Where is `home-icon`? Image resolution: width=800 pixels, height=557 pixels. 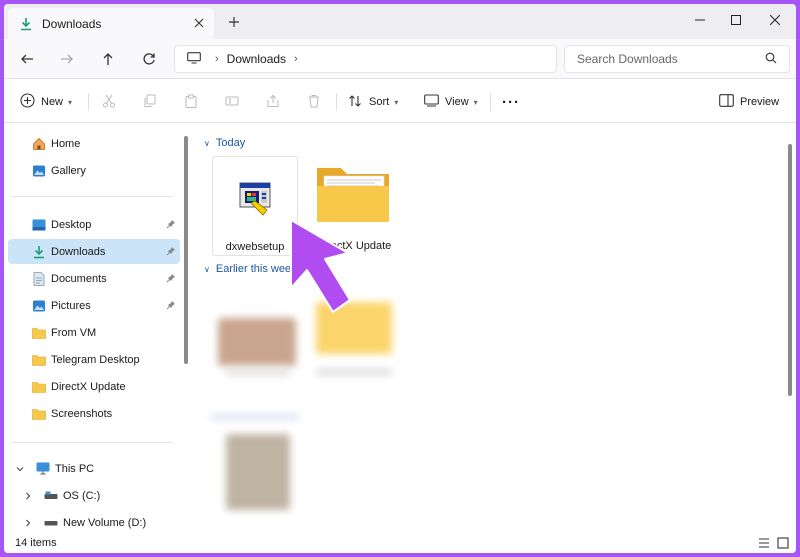
home-icon is located at coordinates (39, 144).